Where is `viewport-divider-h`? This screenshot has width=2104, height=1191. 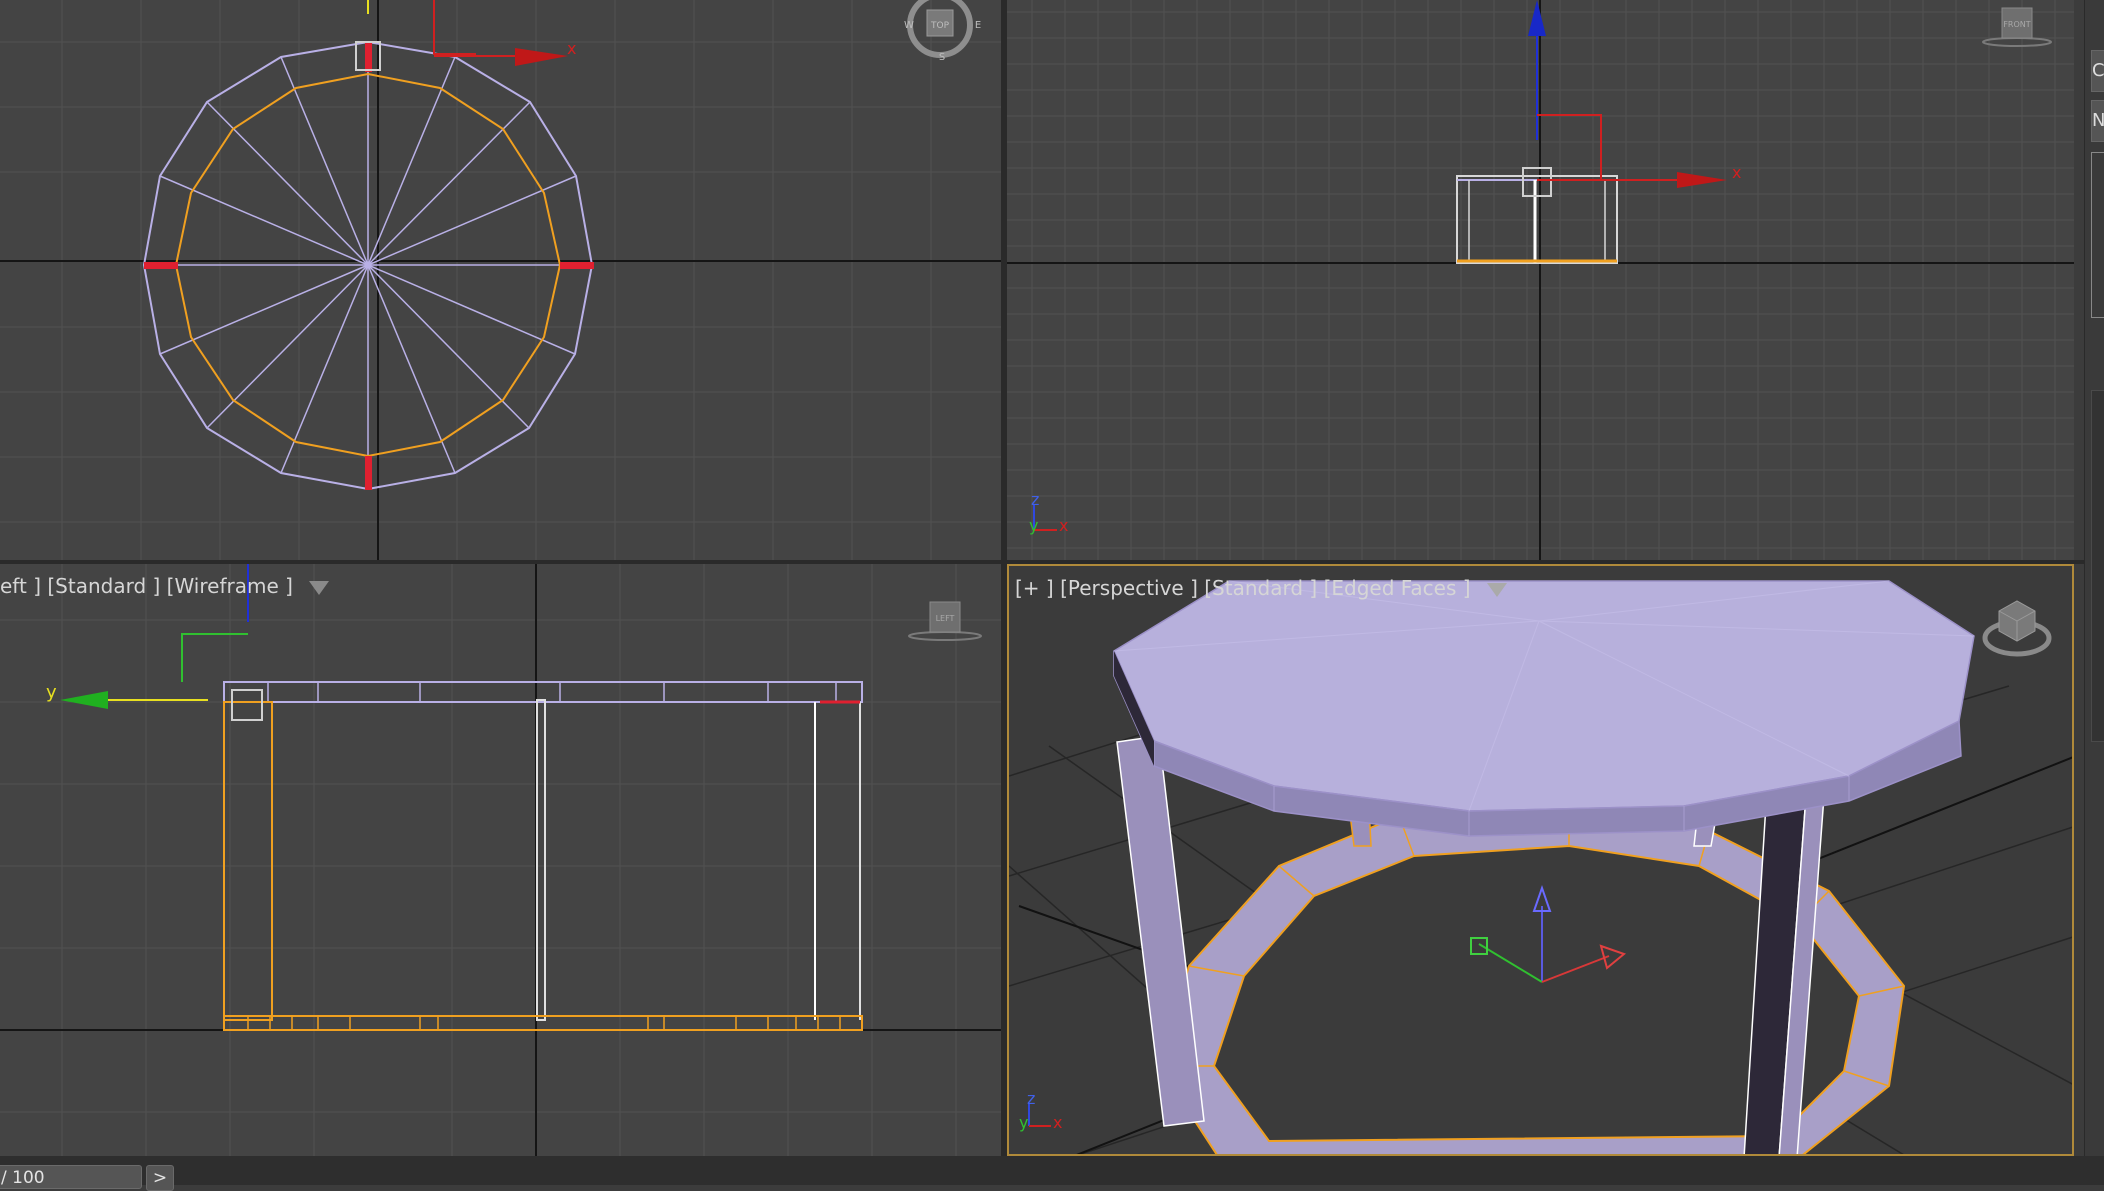 viewport-divider-h is located at coordinates (1042, 562).